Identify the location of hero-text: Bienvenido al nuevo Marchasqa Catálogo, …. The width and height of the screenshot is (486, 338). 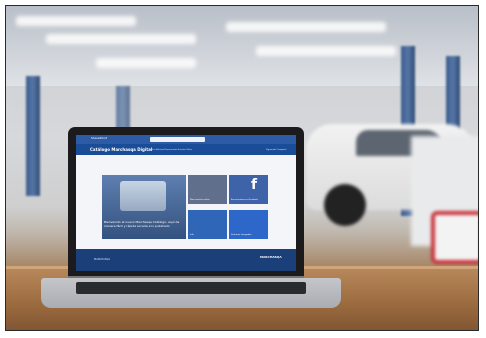
(142, 224).